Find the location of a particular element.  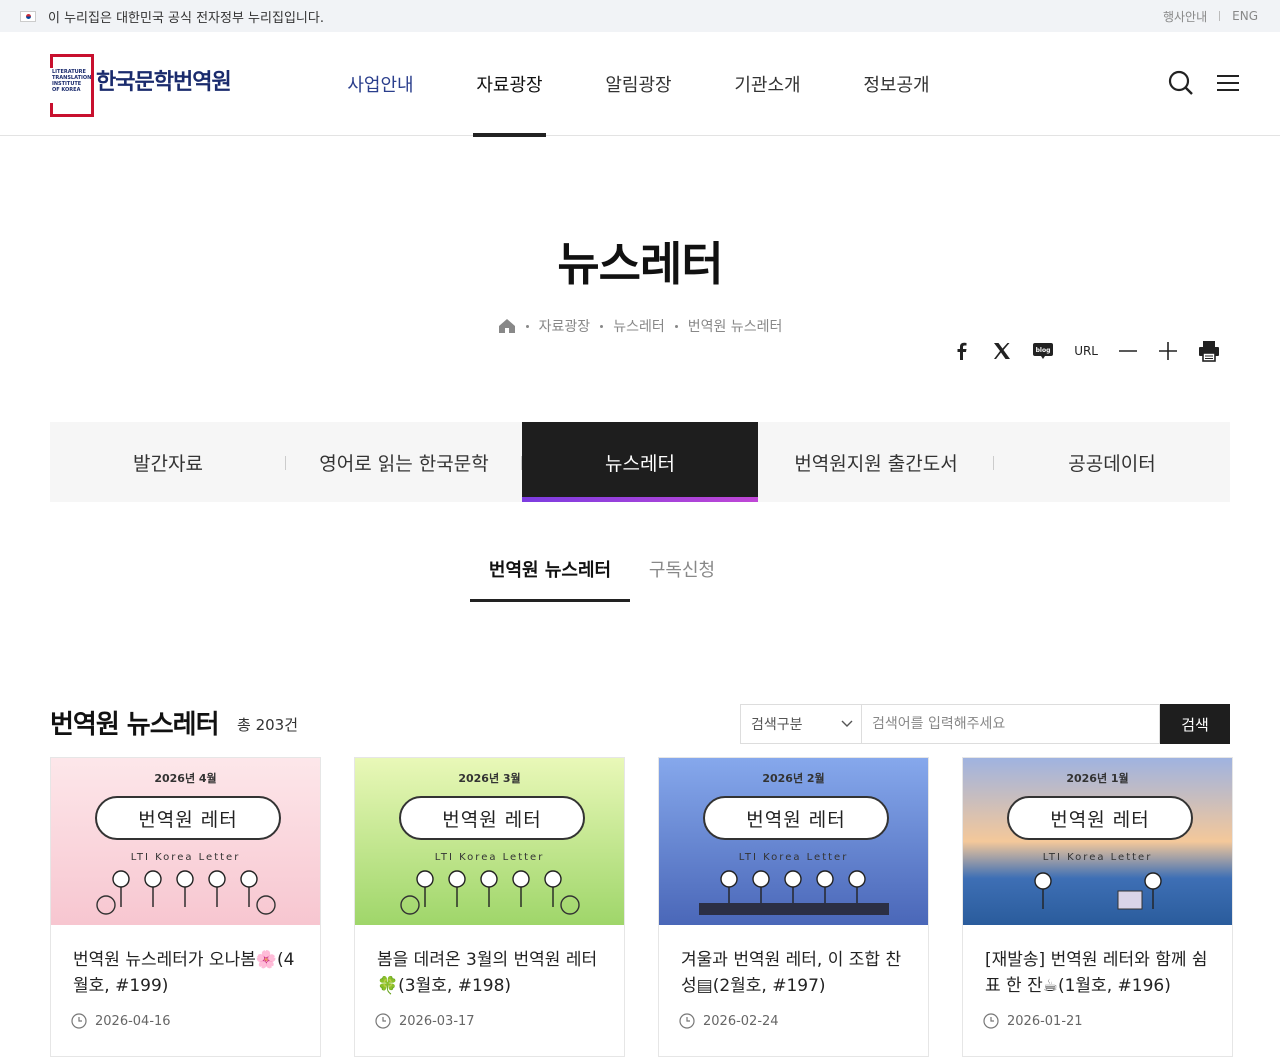

chevron-down-icon is located at coordinates (847, 723).